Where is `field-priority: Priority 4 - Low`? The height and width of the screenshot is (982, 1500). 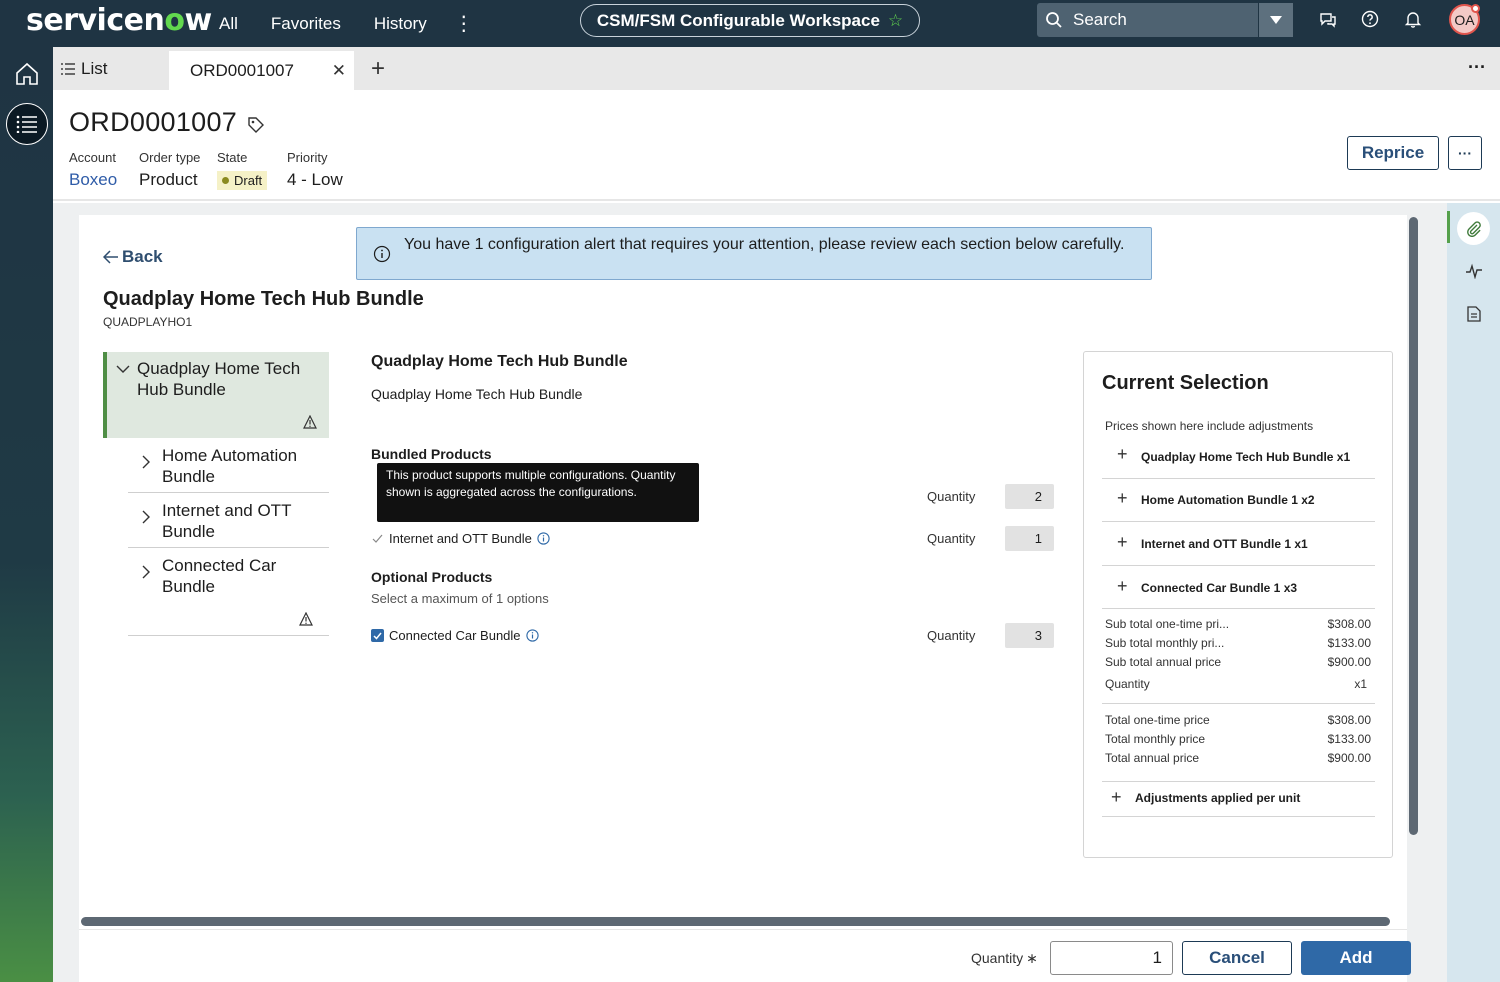
field-priority: Priority 4 - Low is located at coordinates (315, 170).